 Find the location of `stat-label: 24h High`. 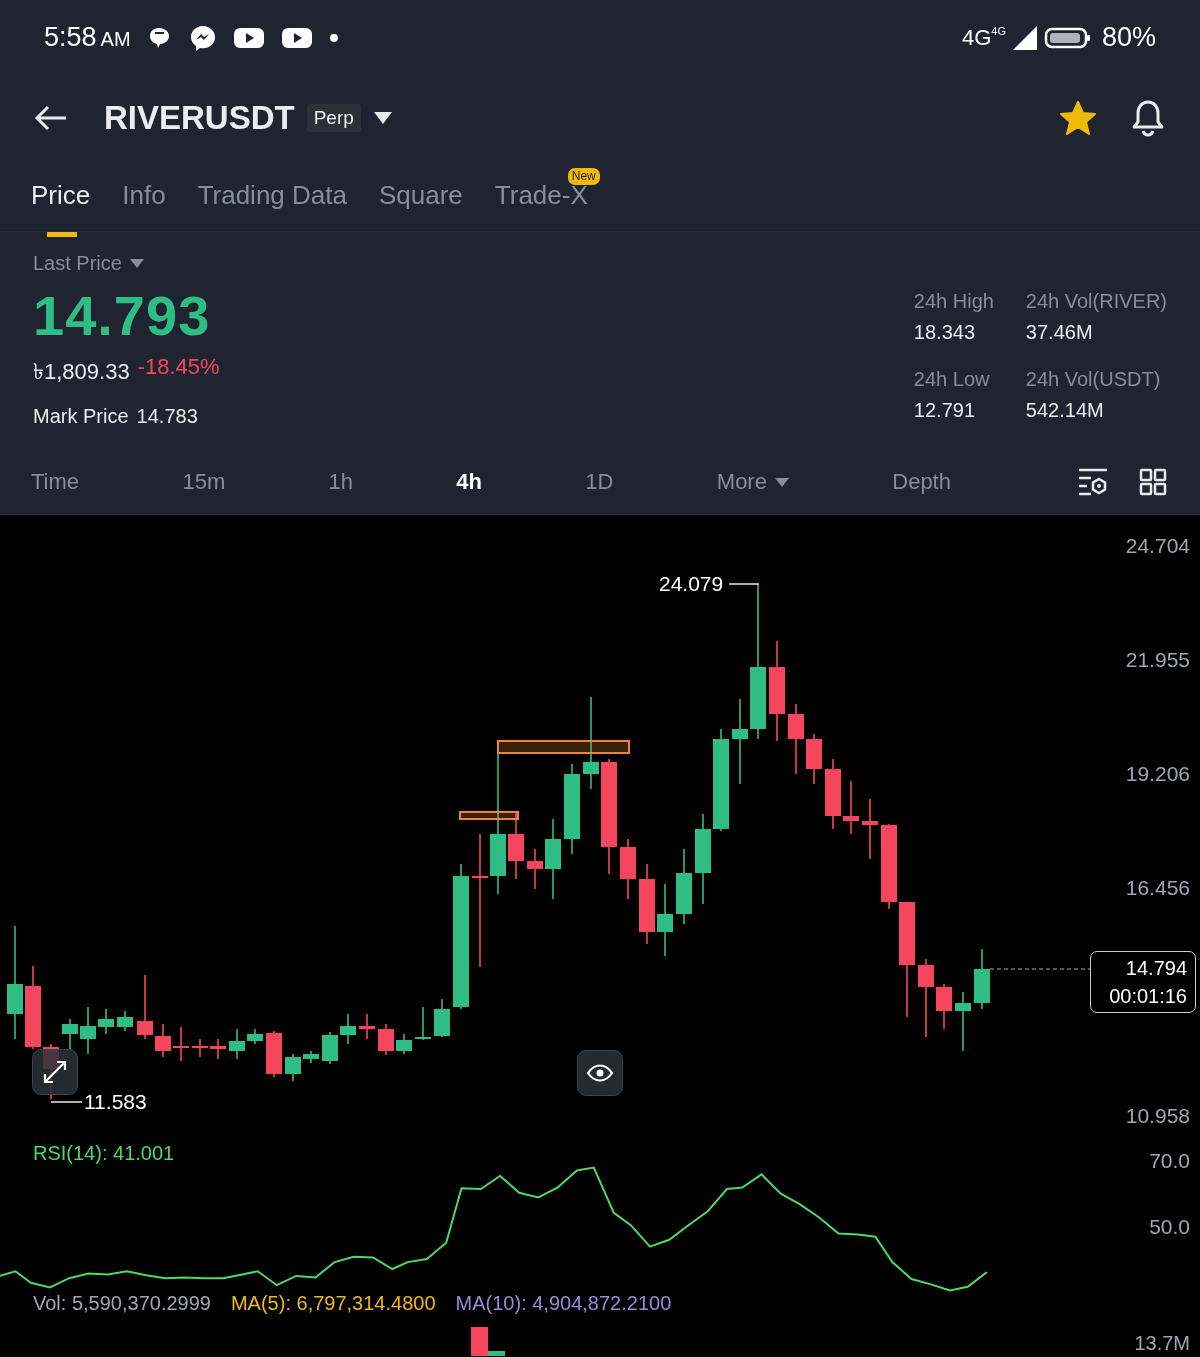

stat-label: 24h High is located at coordinates (954, 301).